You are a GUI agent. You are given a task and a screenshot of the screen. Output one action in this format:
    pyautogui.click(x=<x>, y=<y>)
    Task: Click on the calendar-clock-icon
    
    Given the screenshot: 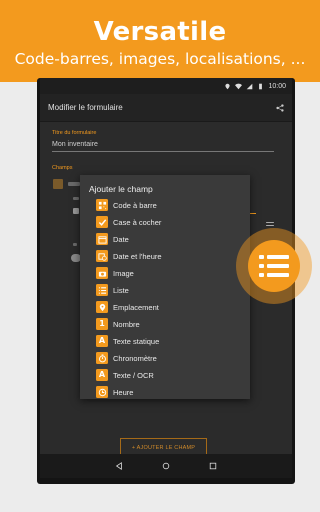 What is the action you would take?
    pyautogui.click(x=102, y=256)
    